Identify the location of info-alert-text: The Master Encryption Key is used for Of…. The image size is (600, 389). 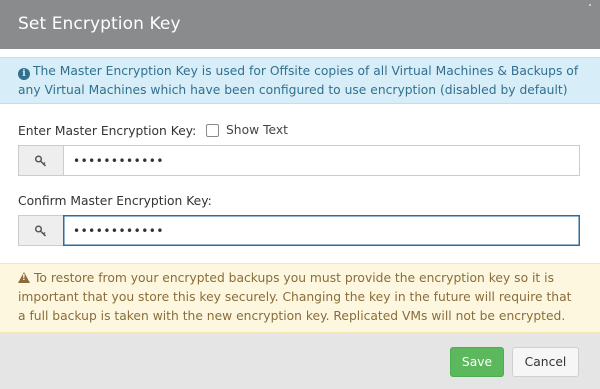
(298, 80).